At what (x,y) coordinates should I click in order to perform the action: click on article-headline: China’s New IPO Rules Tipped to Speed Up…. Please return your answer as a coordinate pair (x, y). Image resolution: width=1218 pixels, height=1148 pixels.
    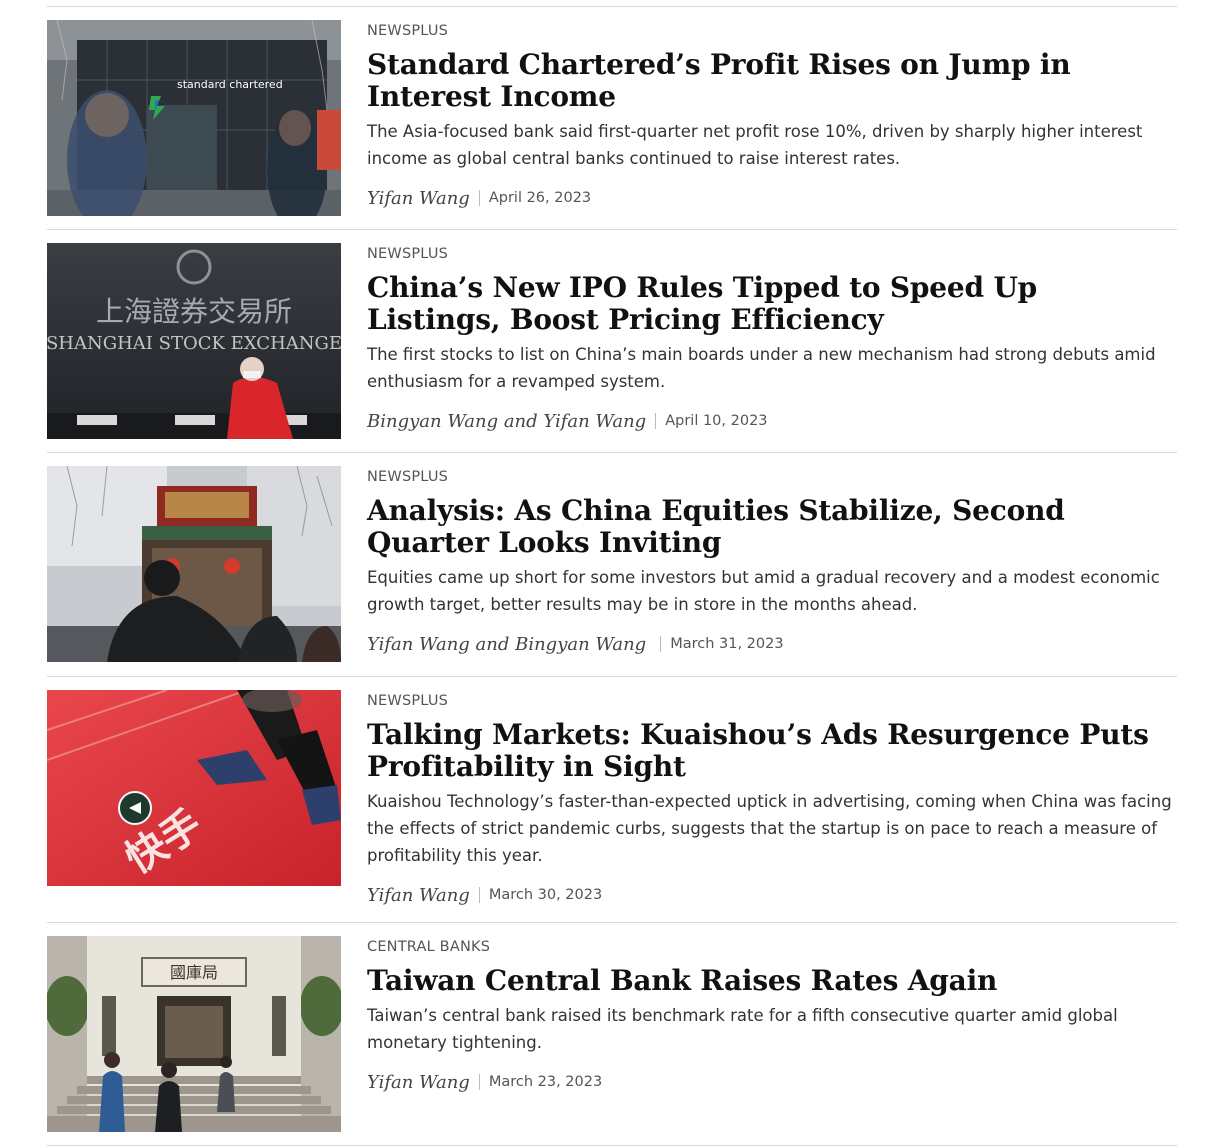
    Looking at the image, I should click on (772, 304).